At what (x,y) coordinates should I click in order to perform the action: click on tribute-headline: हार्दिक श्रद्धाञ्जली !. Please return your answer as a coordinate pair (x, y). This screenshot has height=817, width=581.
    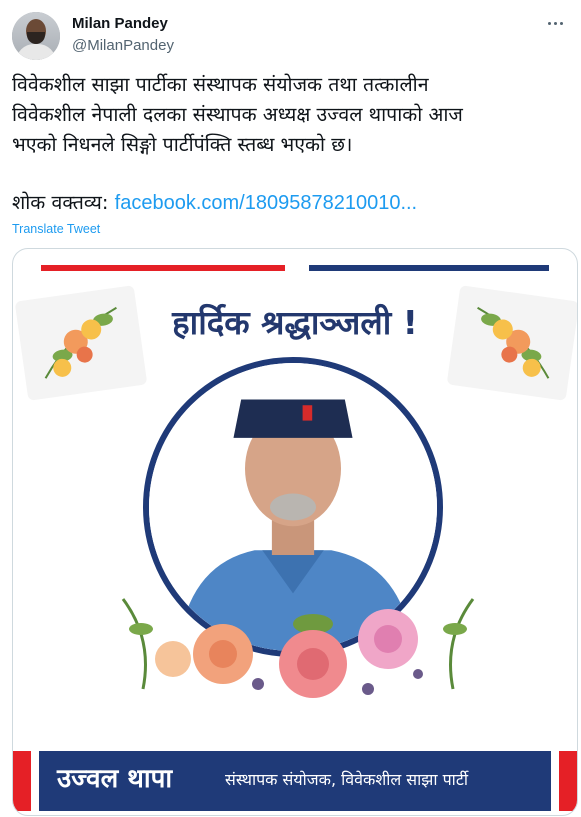
    Looking at the image, I should click on (295, 322).